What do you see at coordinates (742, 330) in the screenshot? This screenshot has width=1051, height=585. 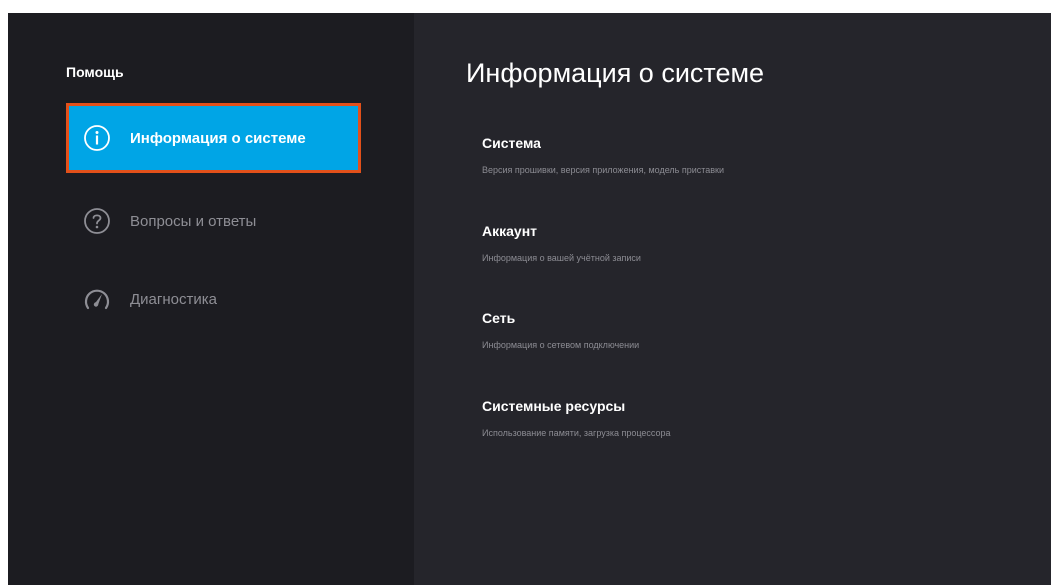 I see `section-network: Сеть Информация о сетевом подключении` at bounding box center [742, 330].